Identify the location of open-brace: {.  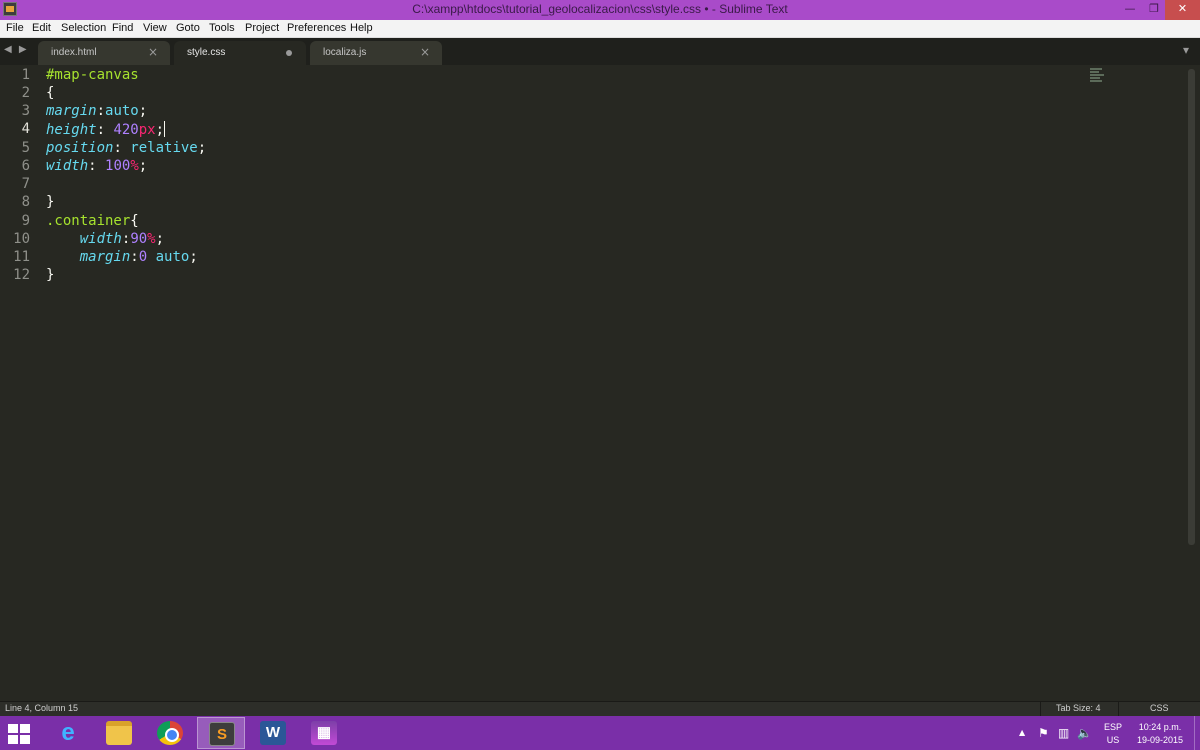
(50, 93).